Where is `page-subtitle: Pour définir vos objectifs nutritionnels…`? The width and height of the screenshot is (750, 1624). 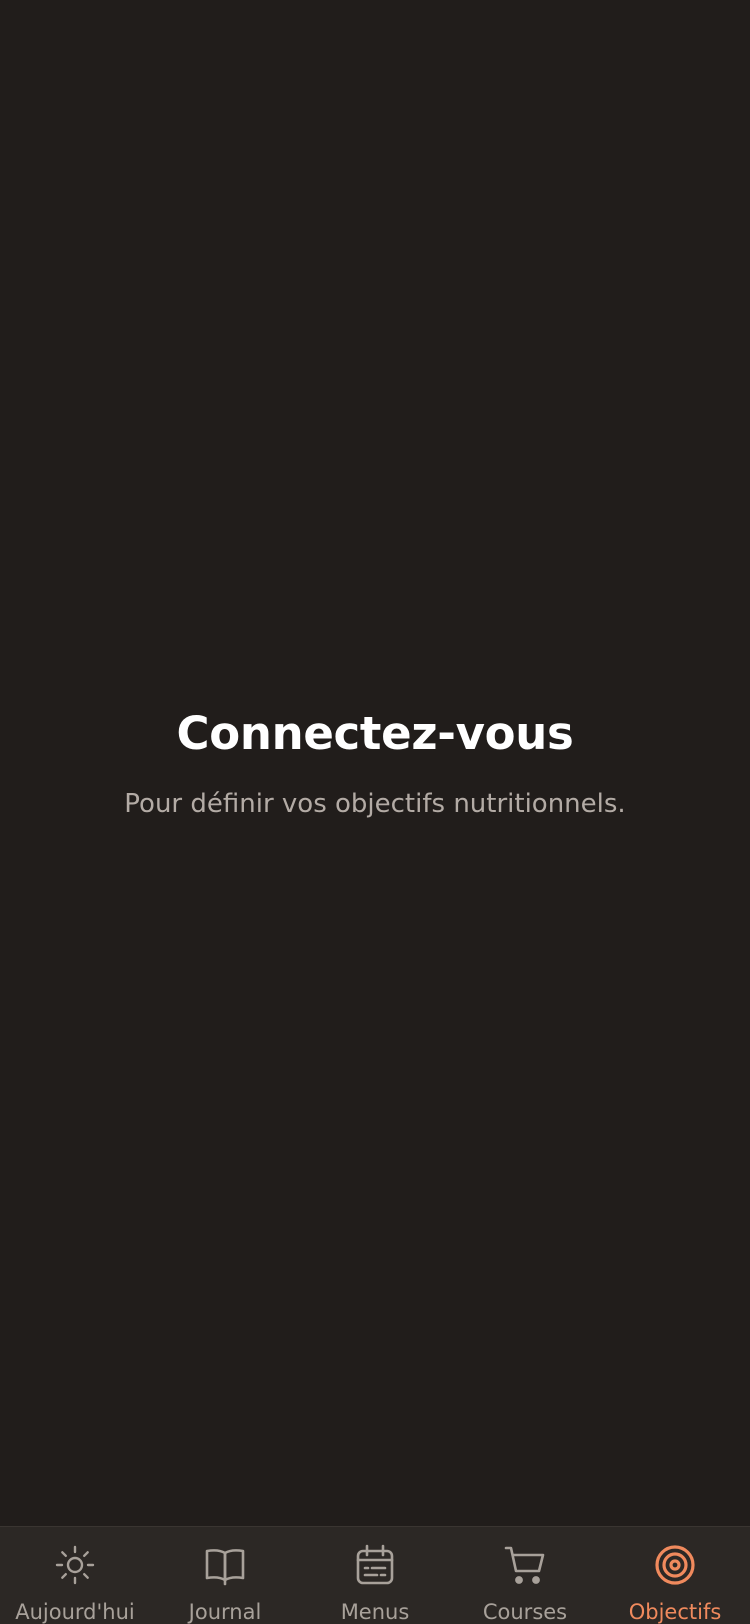 page-subtitle: Pour définir vos objectifs nutritionnels… is located at coordinates (375, 804).